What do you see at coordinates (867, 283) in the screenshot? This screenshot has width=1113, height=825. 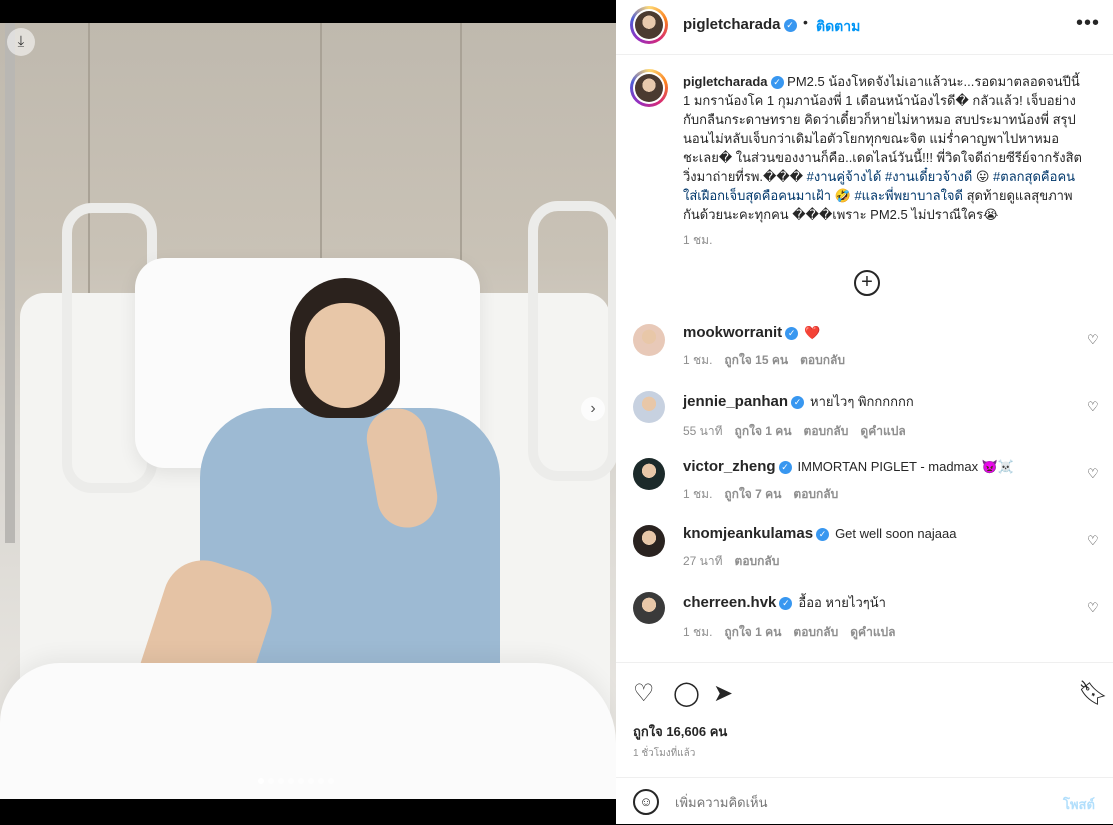 I see `plus-circle-icon: +` at bounding box center [867, 283].